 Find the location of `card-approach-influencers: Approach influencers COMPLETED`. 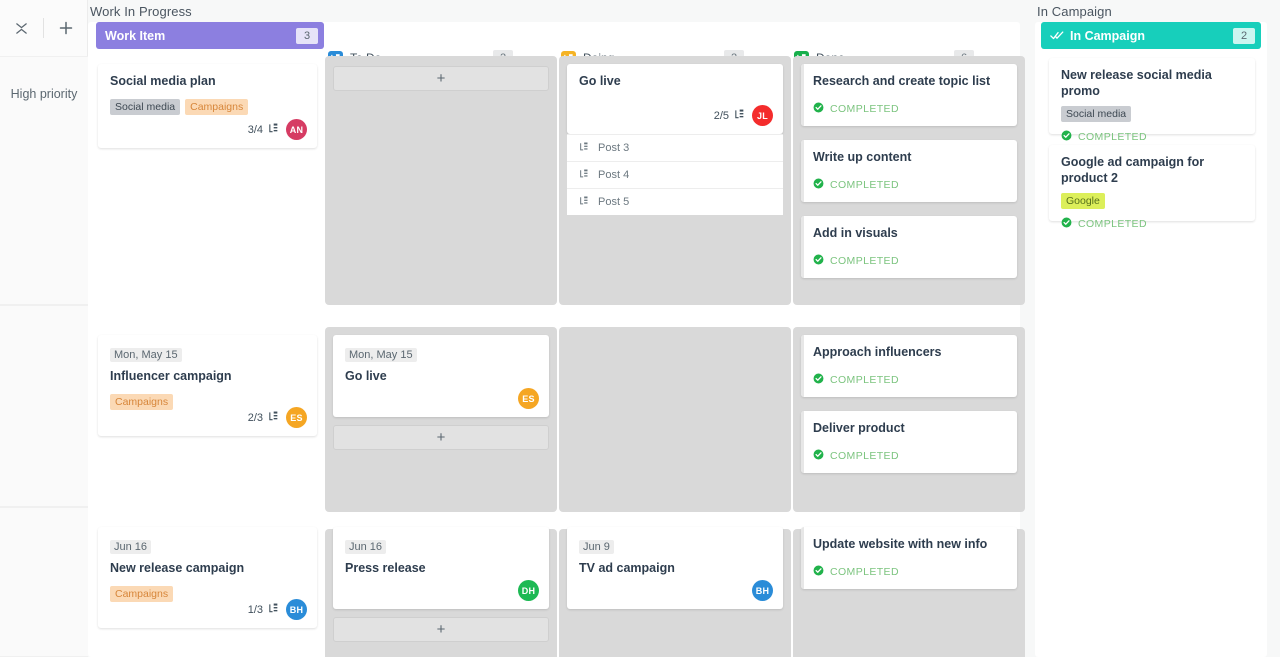

card-approach-influencers: Approach influencers COMPLETED is located at coordinates (909, 366).